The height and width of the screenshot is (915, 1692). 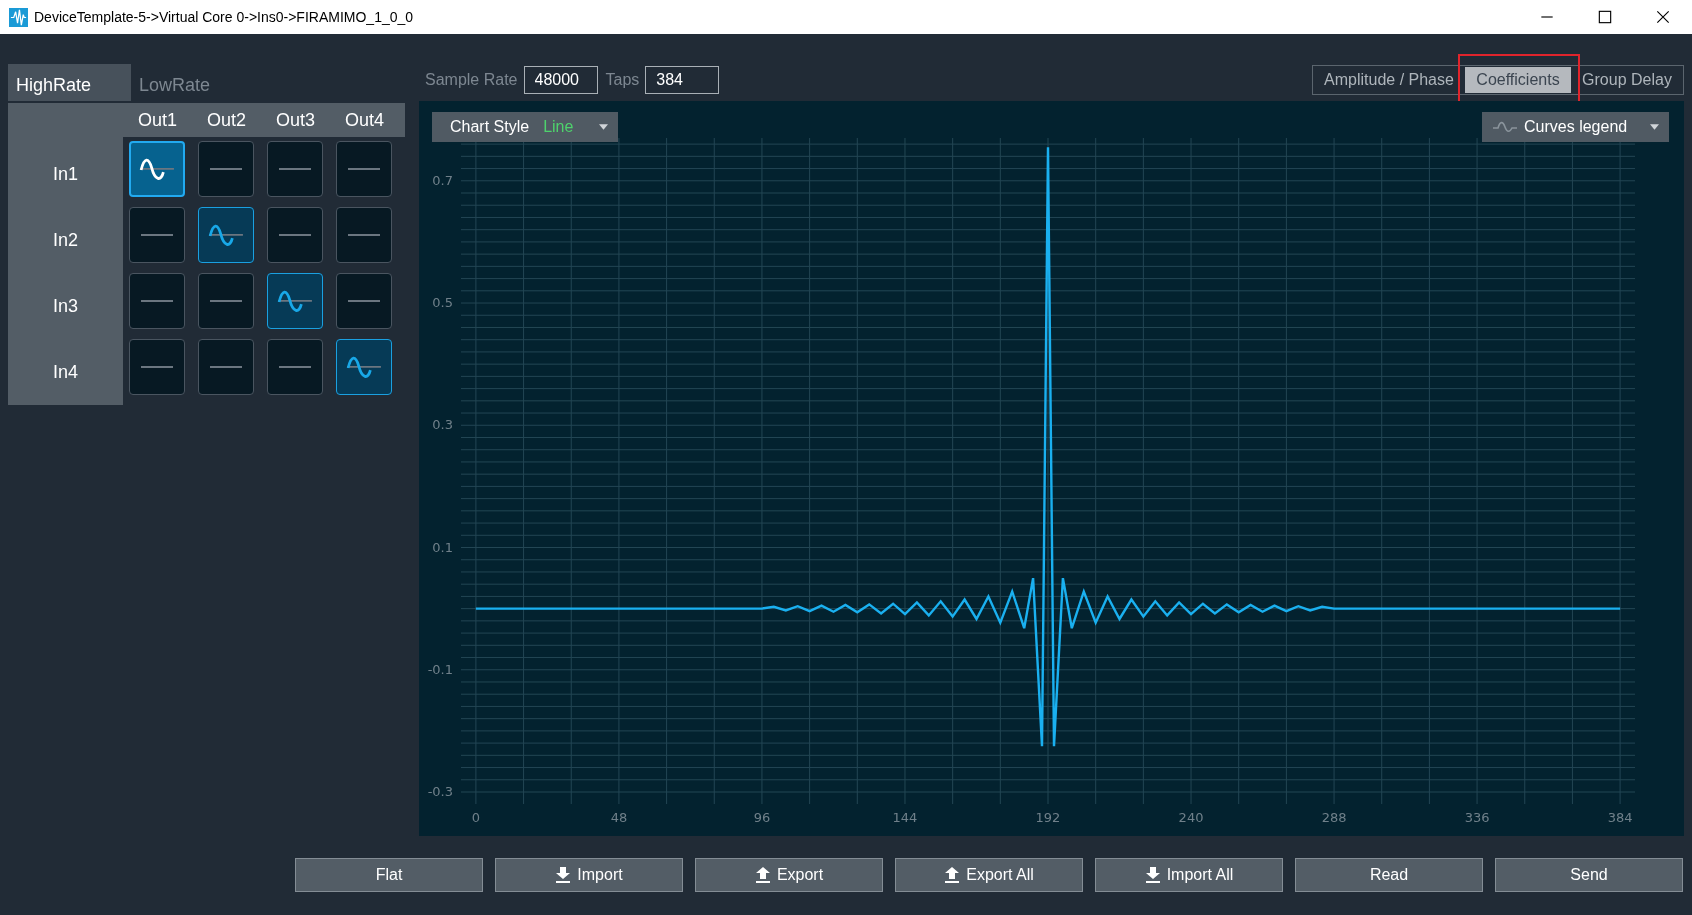 What do you see at coordinates (1389, 80) in the screenshot?
I see `view-tab: Amplitude / Phase` at bounding box center [1389, 80].